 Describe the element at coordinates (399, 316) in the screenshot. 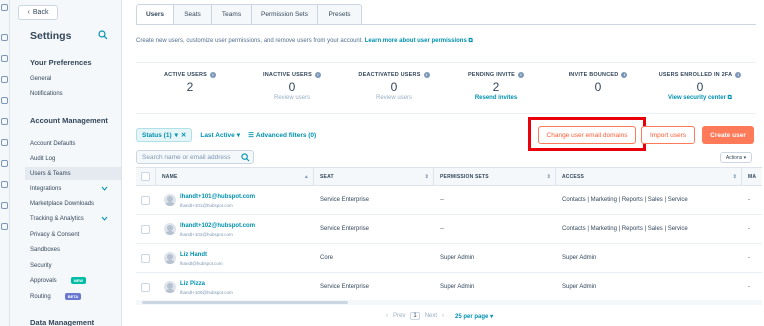

I see `prev-page-button: Prev` at that location.